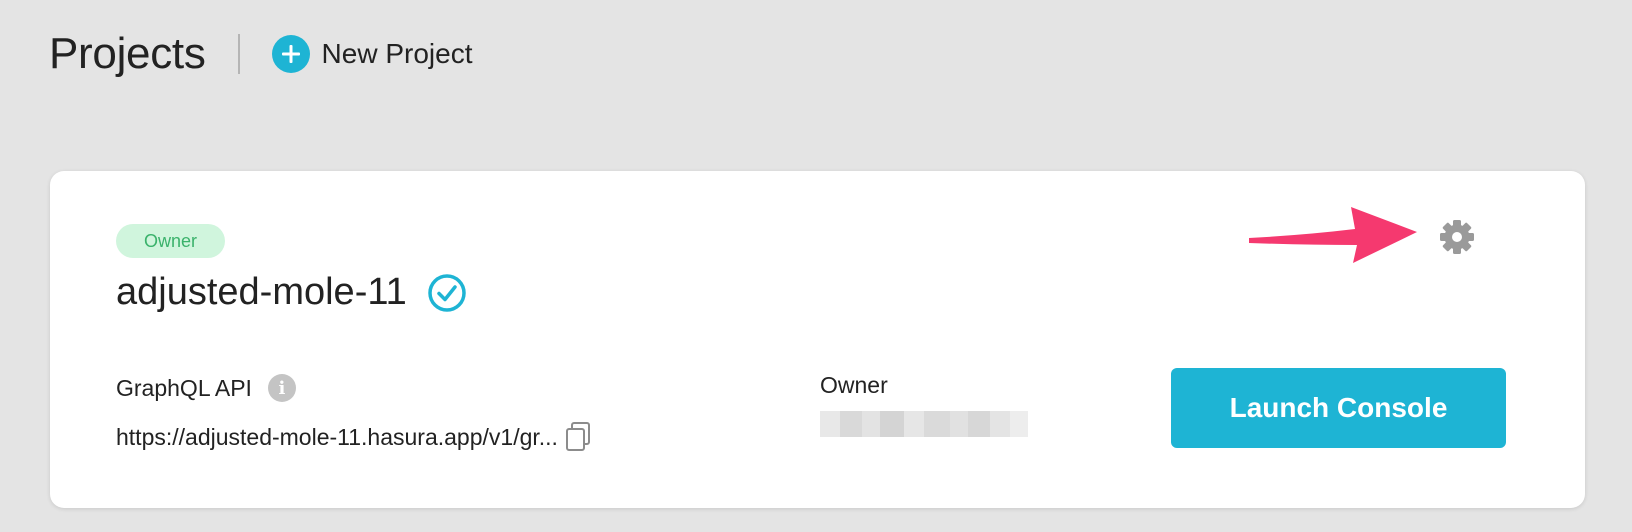 This screenshot has height=532, width=1632. Describe the element at coordinates (127, 53) in the screenshot. I see `page-title: Projects` at that location.